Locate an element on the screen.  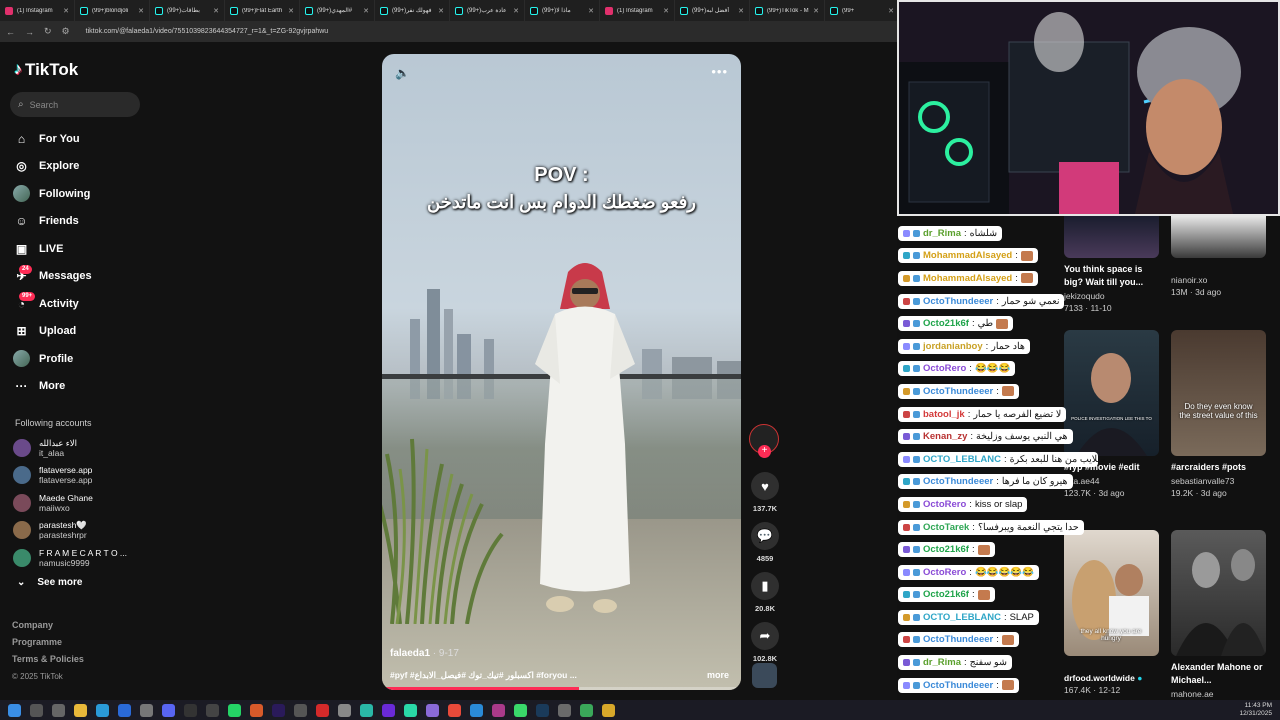
rec-card: nianoir.xo 13M · 3d ago is located at coordinates (1218, 257).